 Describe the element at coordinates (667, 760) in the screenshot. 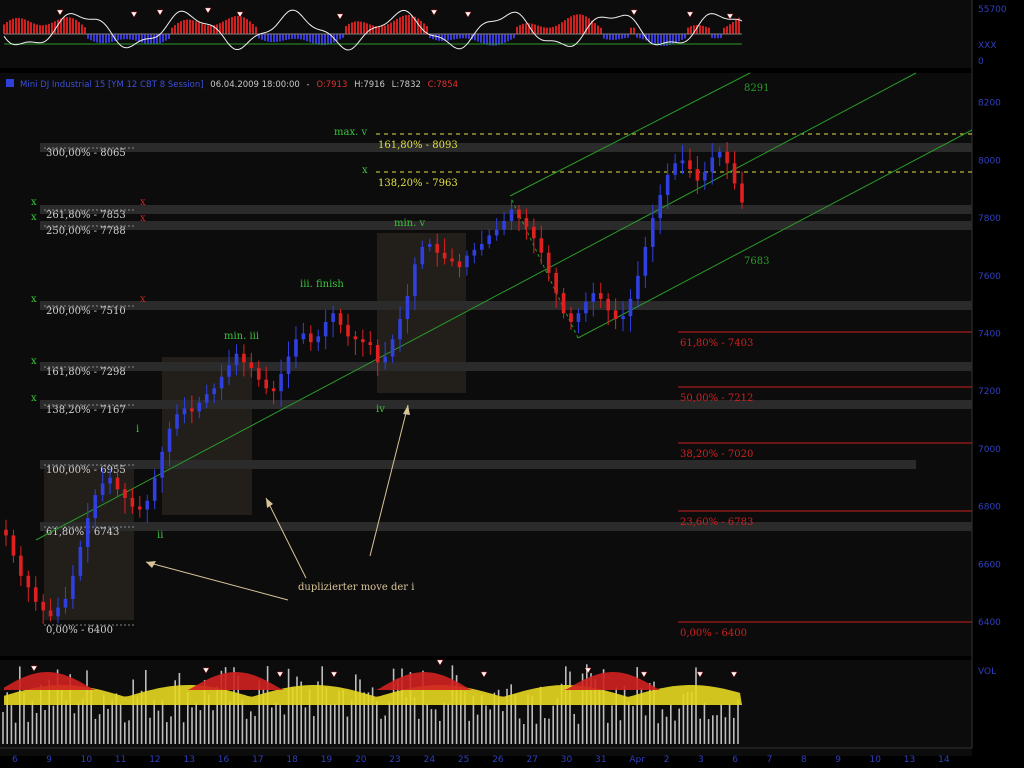

I see `time-tick-label: 2` at that location.